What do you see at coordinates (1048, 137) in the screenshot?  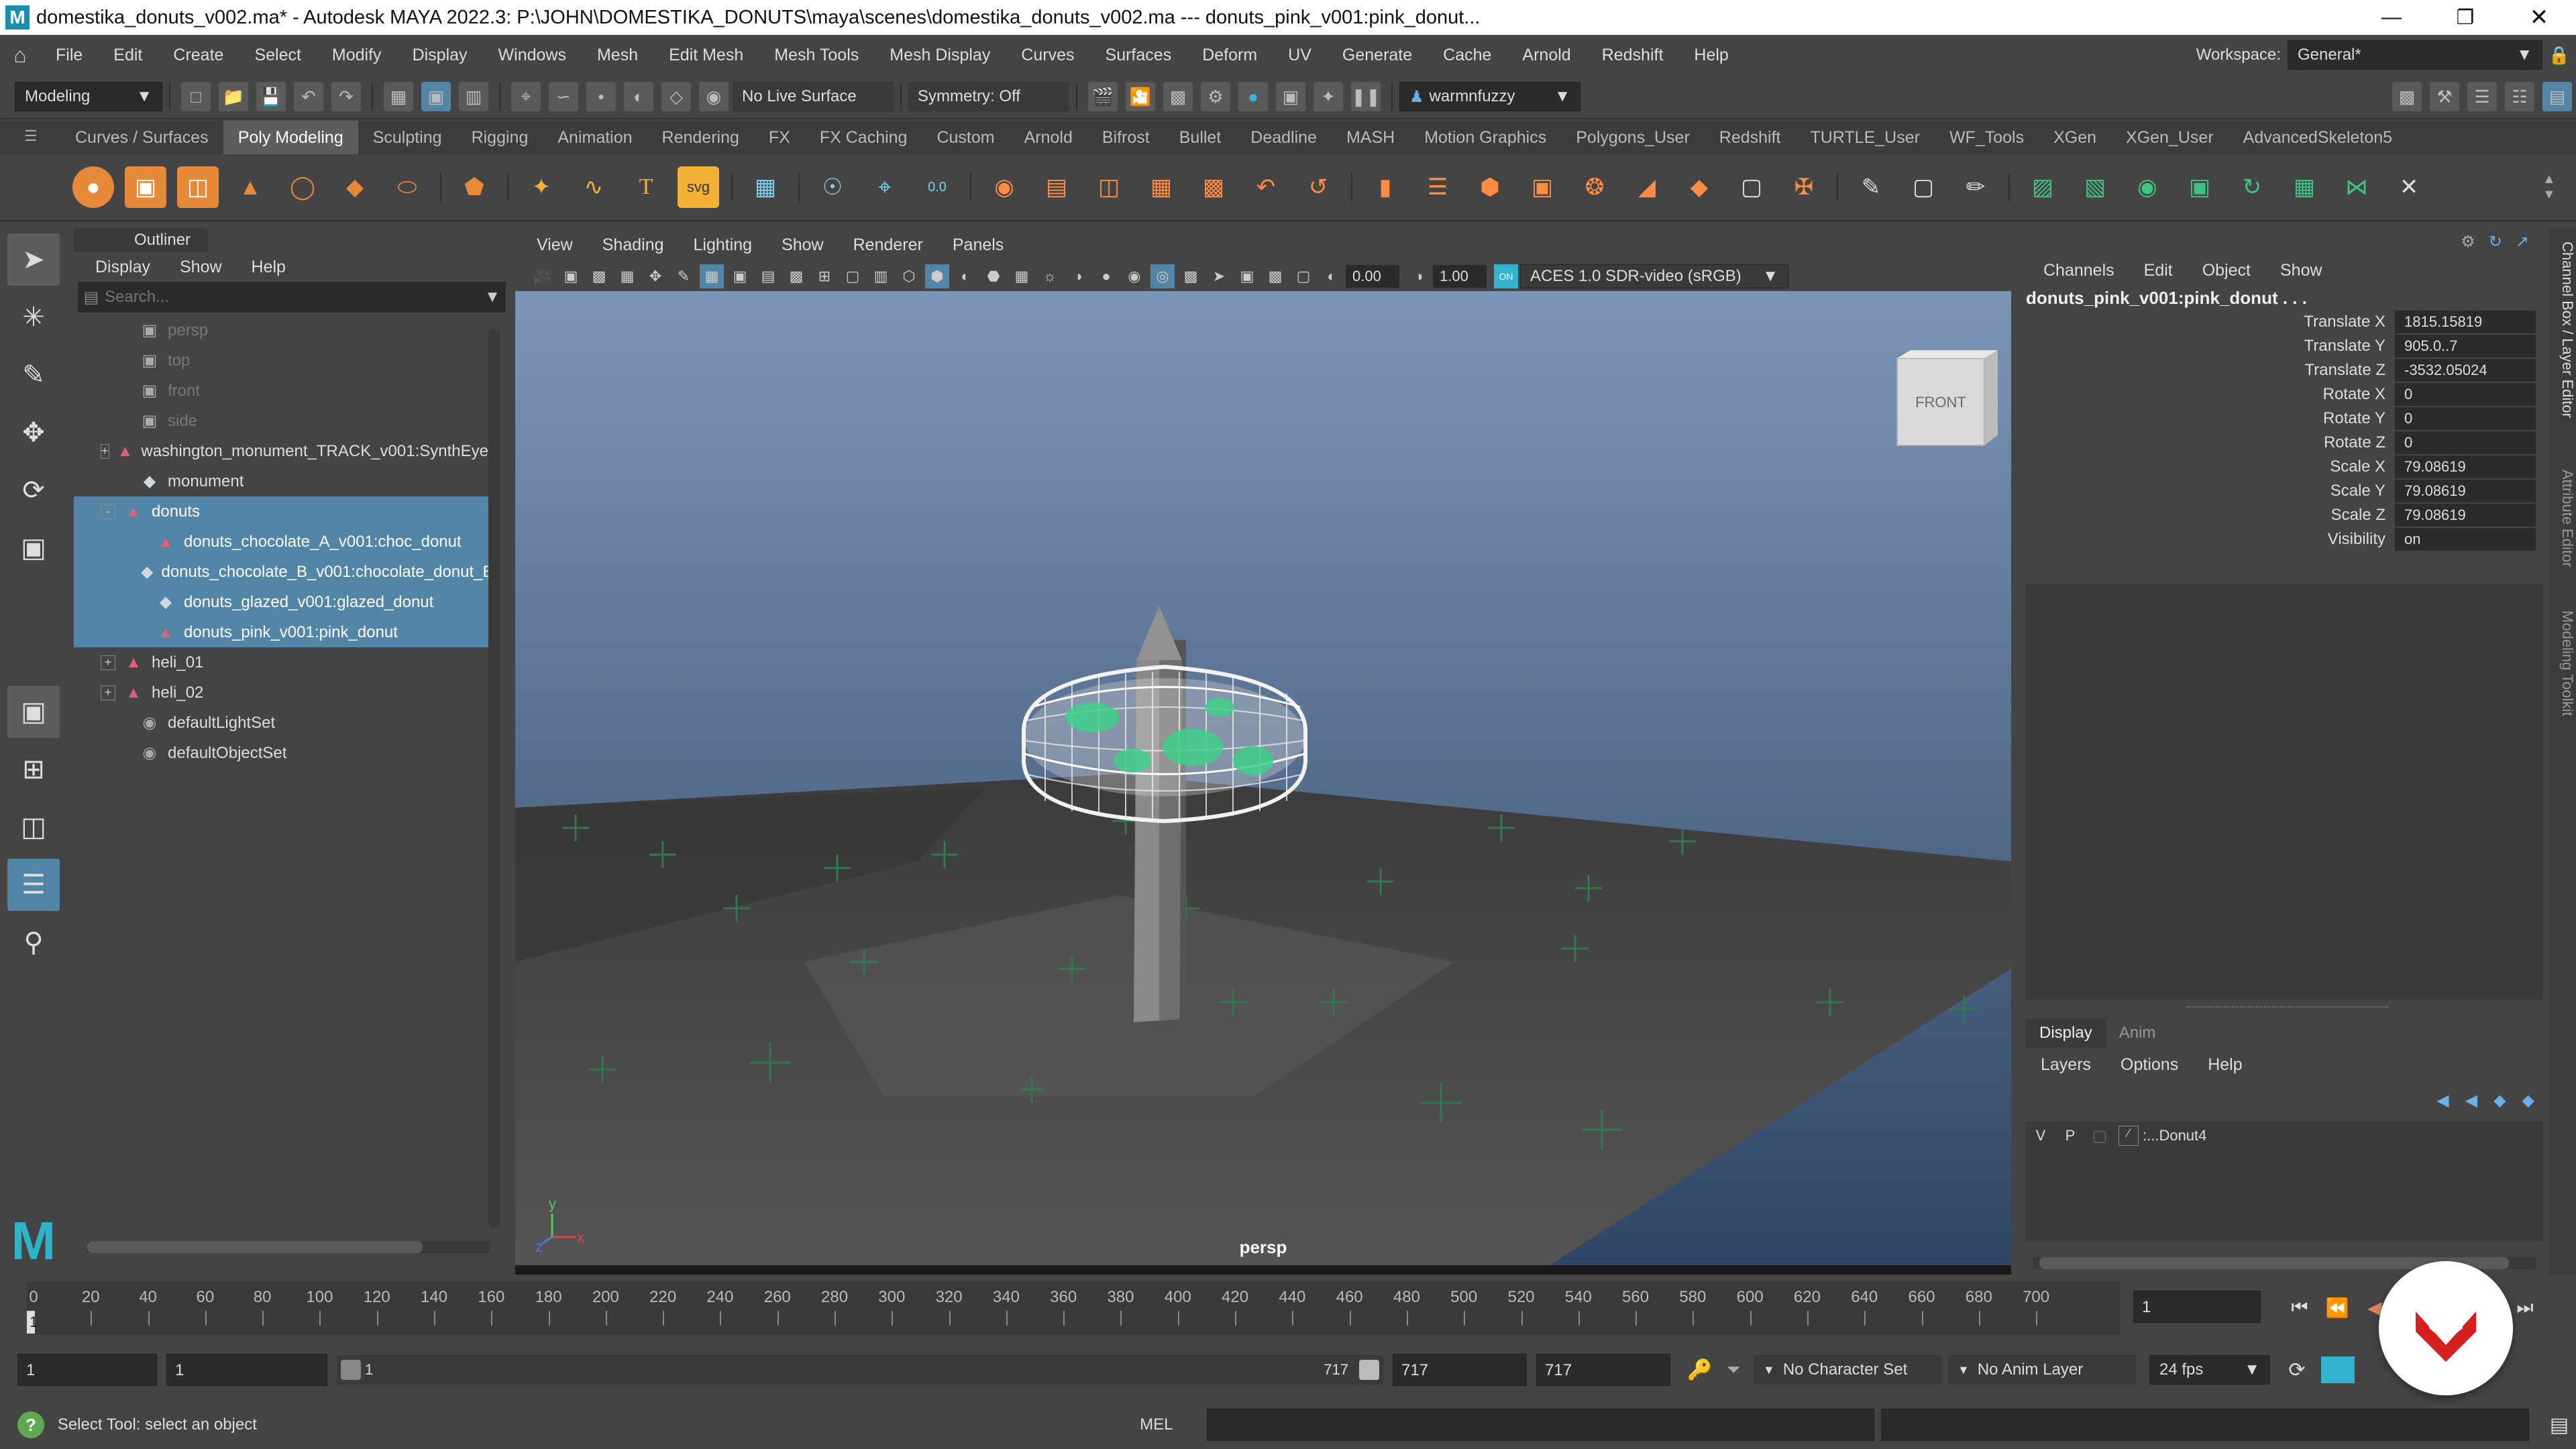 I see `shelf-tab-arnold: Arnold` at bounding box center [1048, 137].